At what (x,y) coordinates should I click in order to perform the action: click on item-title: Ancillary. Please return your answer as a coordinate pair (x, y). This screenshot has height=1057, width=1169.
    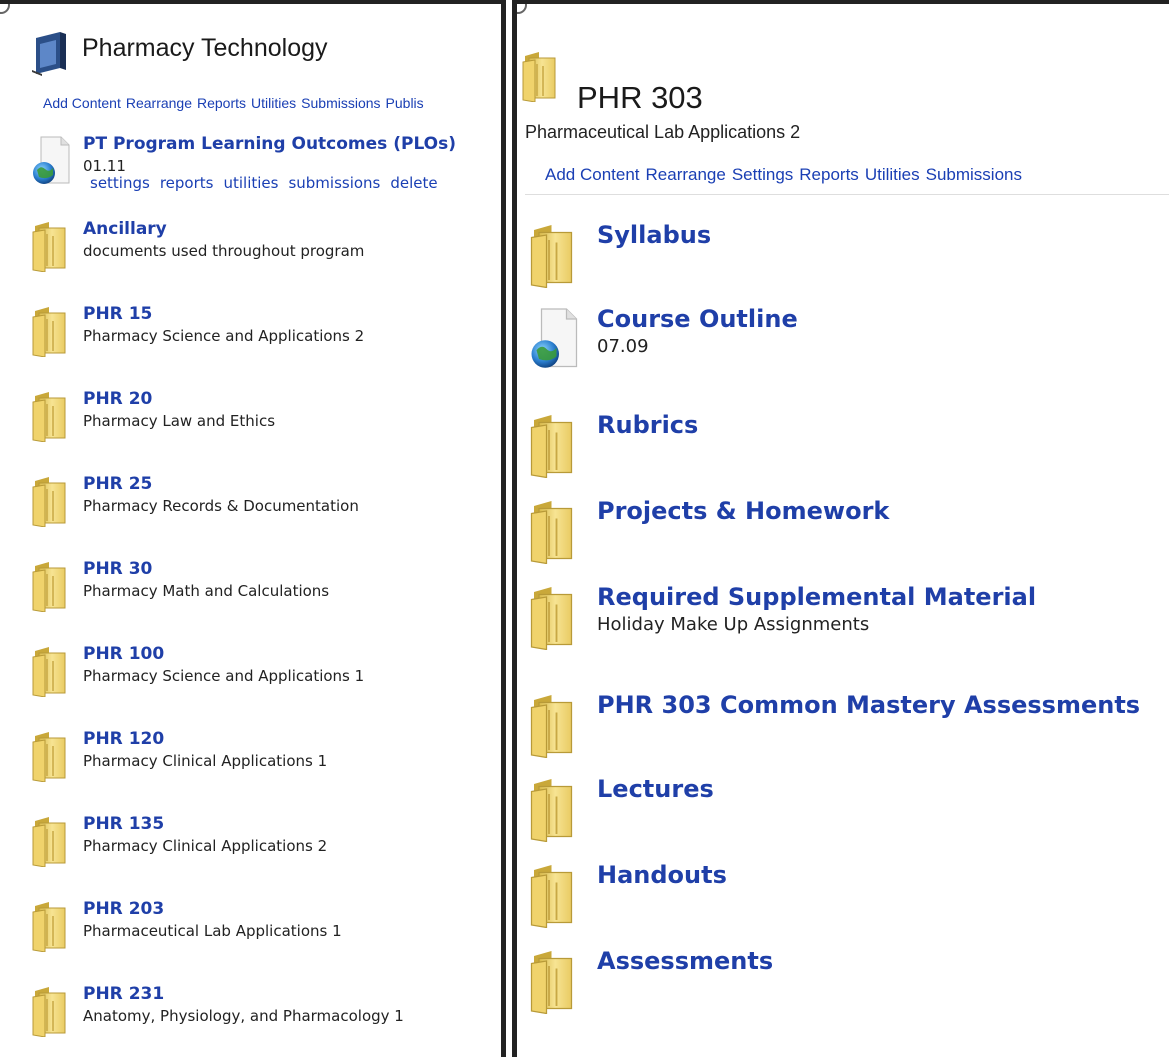
    Looking at the image, I should click on (125, 229).